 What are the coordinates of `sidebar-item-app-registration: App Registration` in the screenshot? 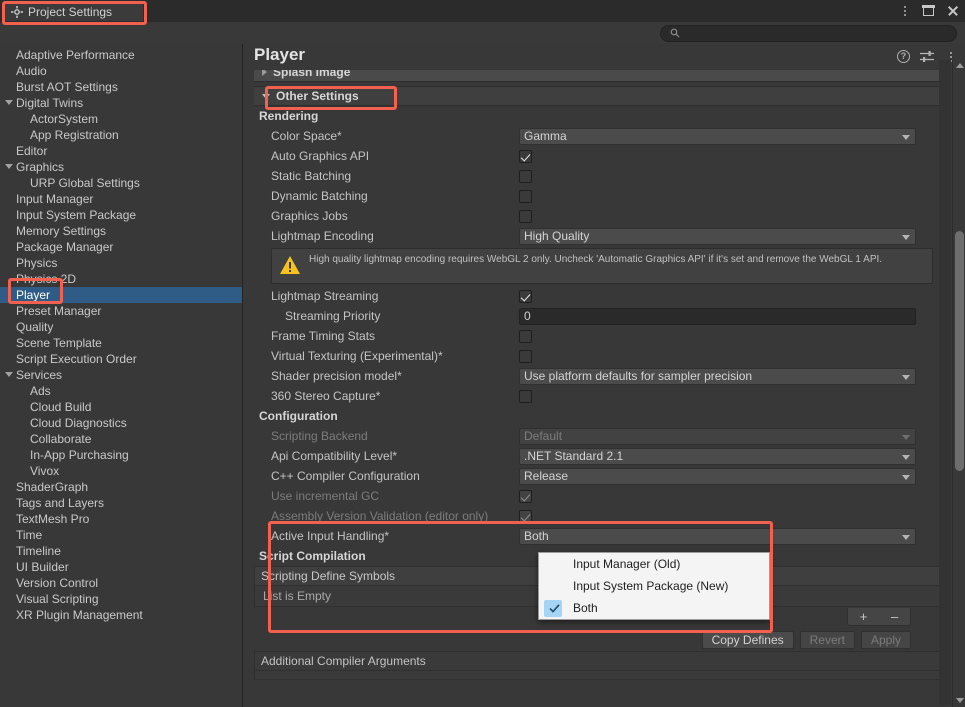 It's located at (121, 135).